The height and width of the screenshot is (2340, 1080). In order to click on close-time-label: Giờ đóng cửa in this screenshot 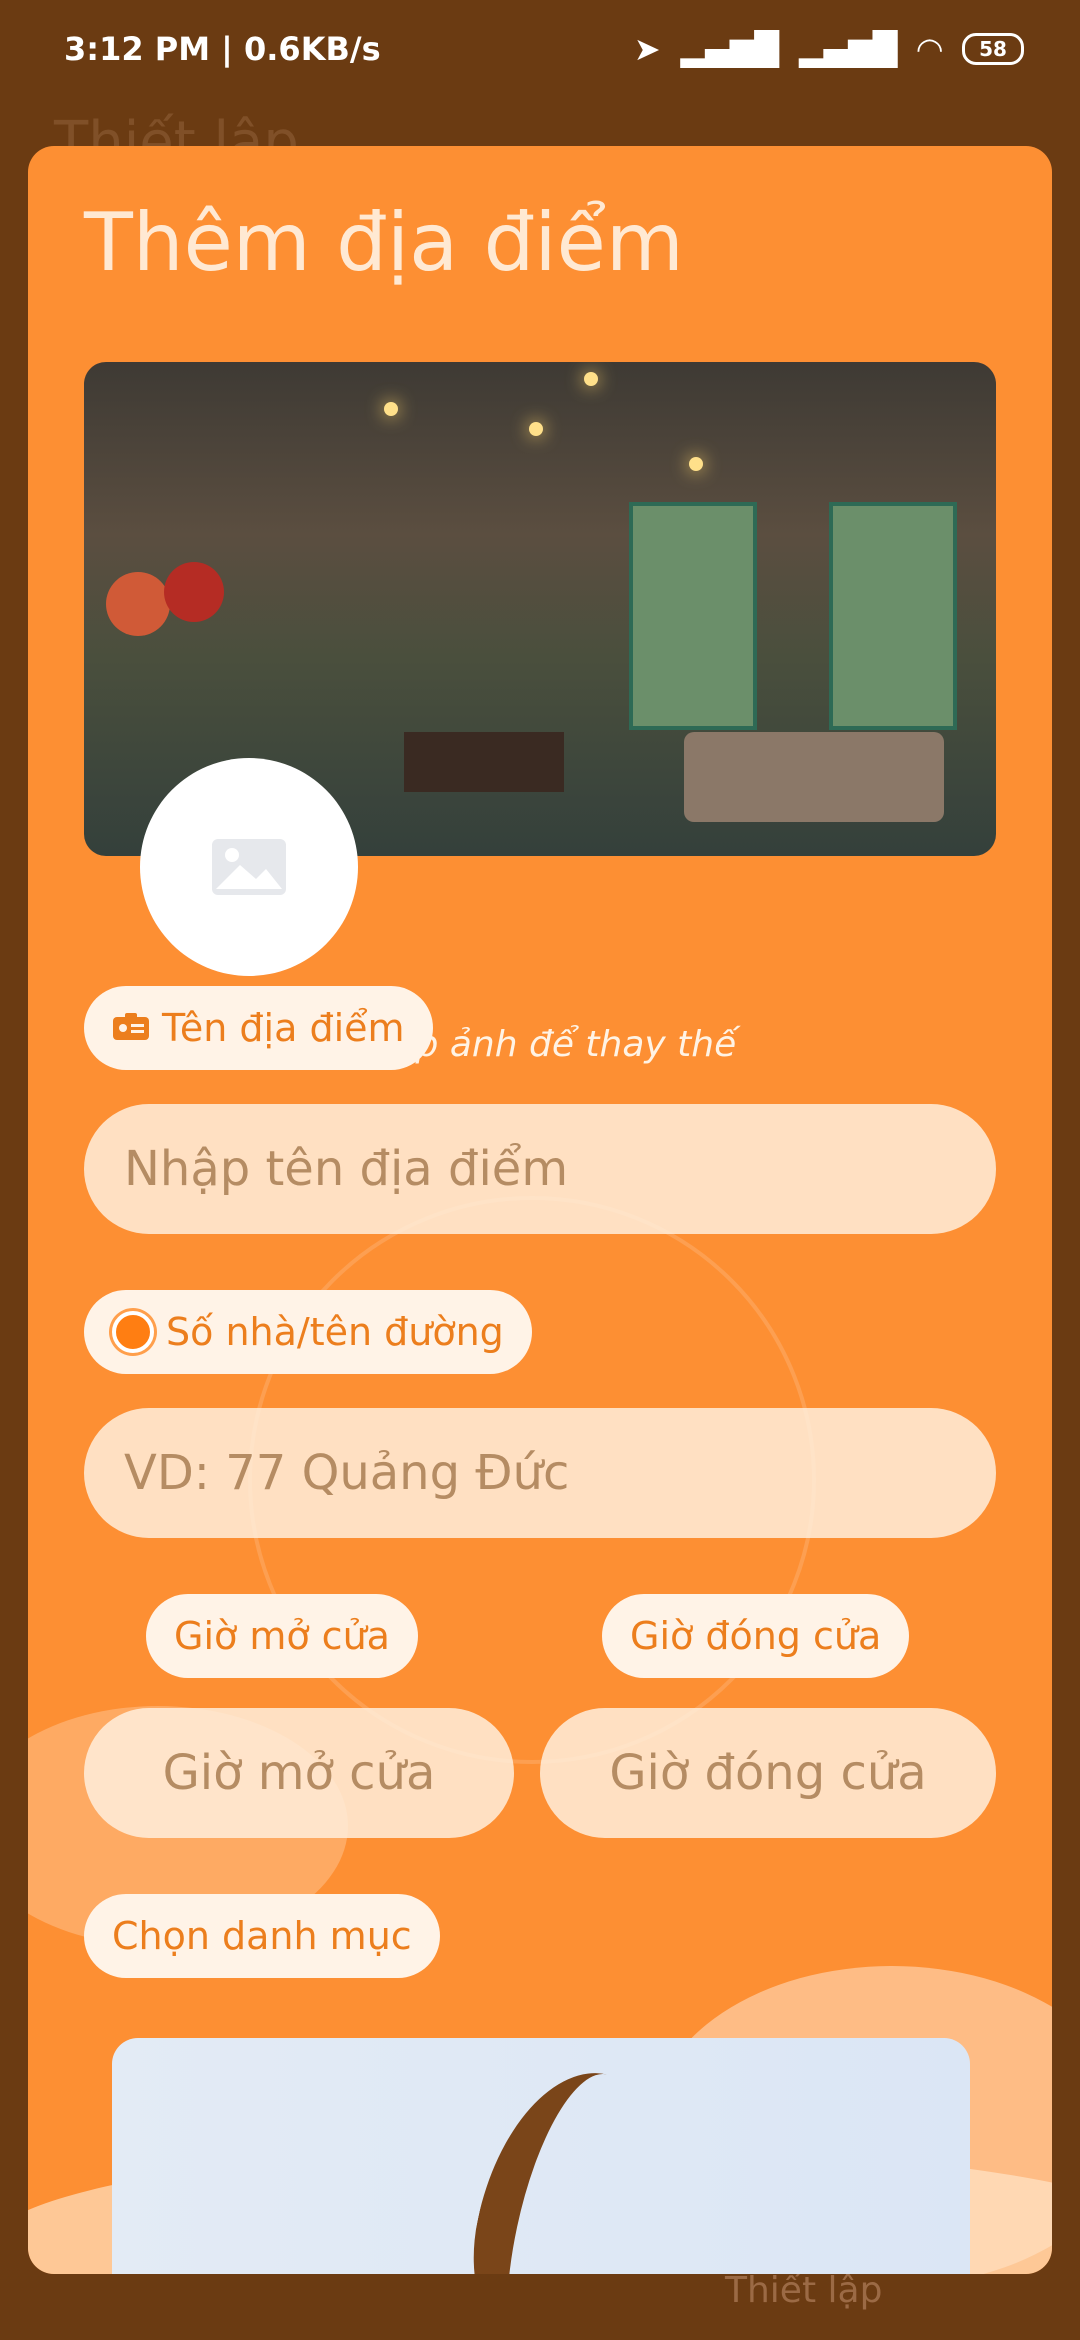, I will do `click(756, 1636)`.